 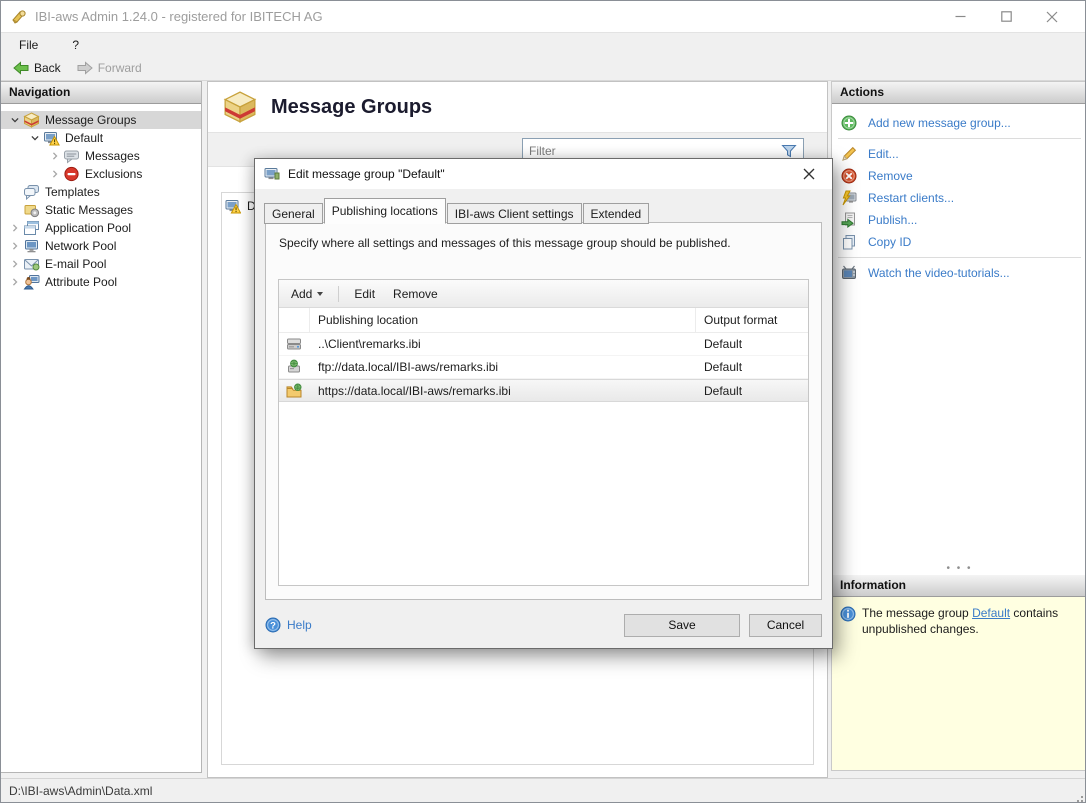 What do you see at coordinates (31, 282) in the screenshot?
I see `attribute-pool-icon` at bounding box center [31, 282].